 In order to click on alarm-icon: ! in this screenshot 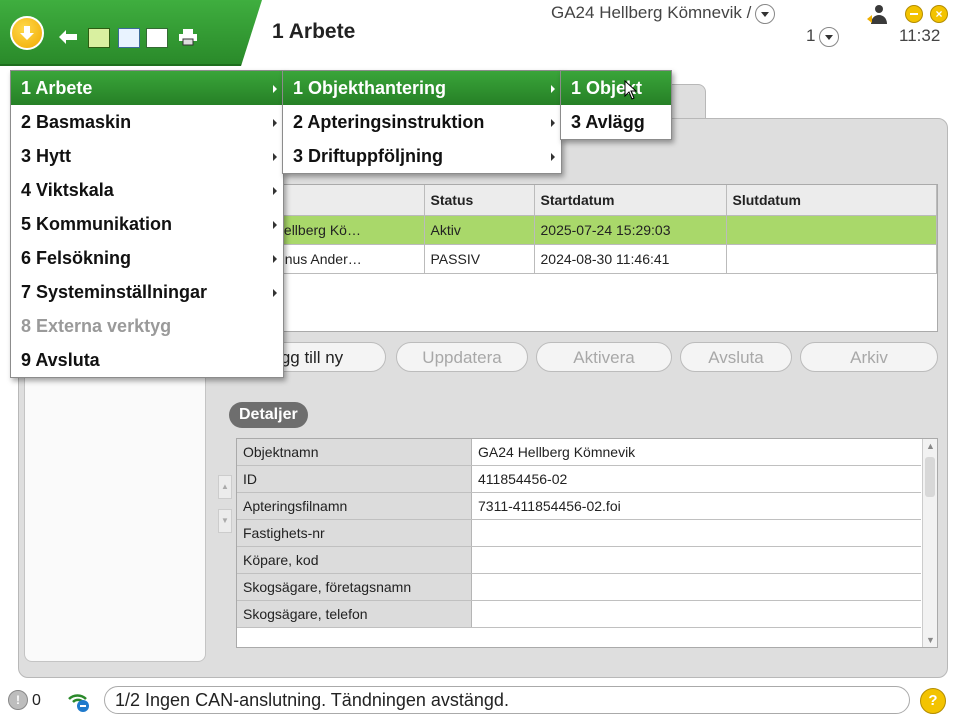, I will do `click(18, 700)`.